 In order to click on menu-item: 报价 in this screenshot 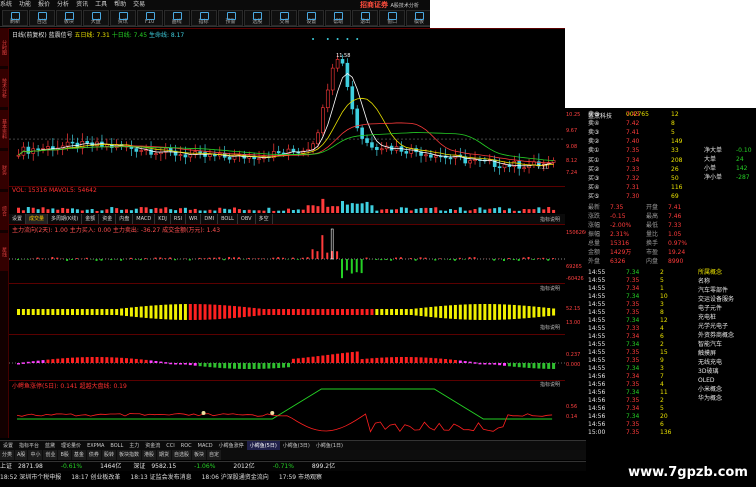, I will do `click(44, 5)`.